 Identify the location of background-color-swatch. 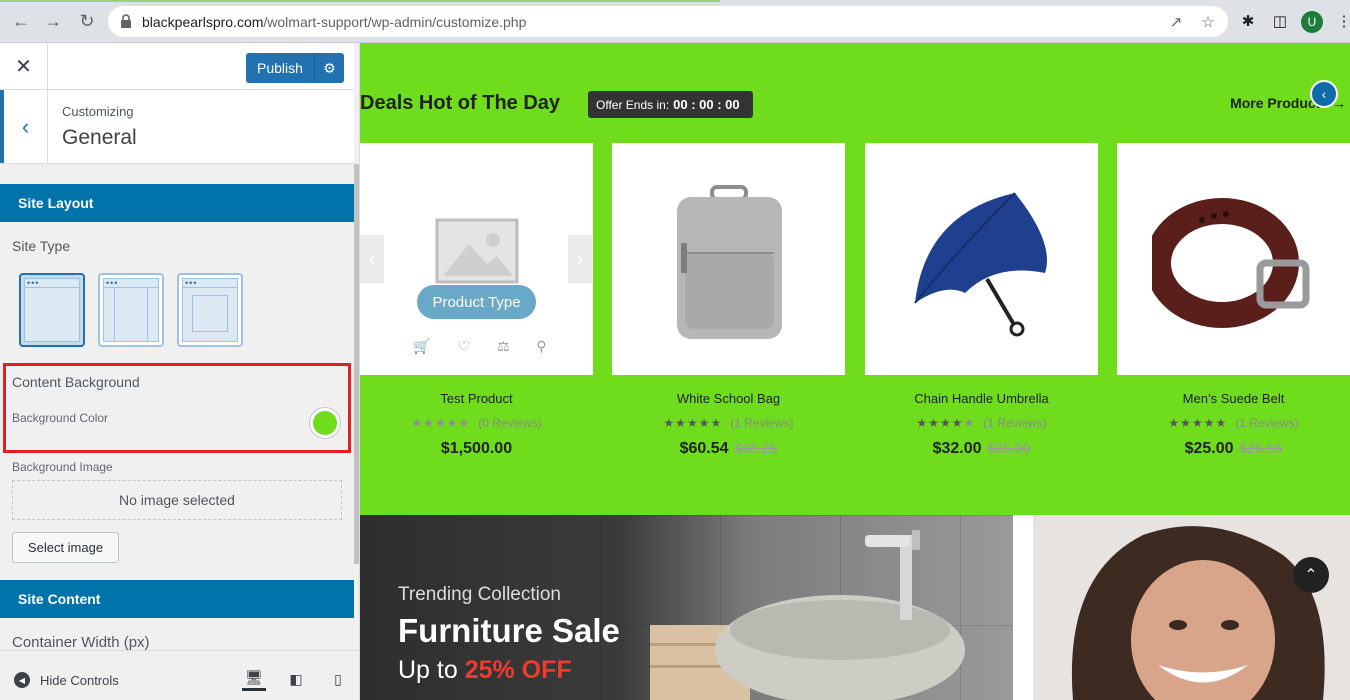
(325, 423).